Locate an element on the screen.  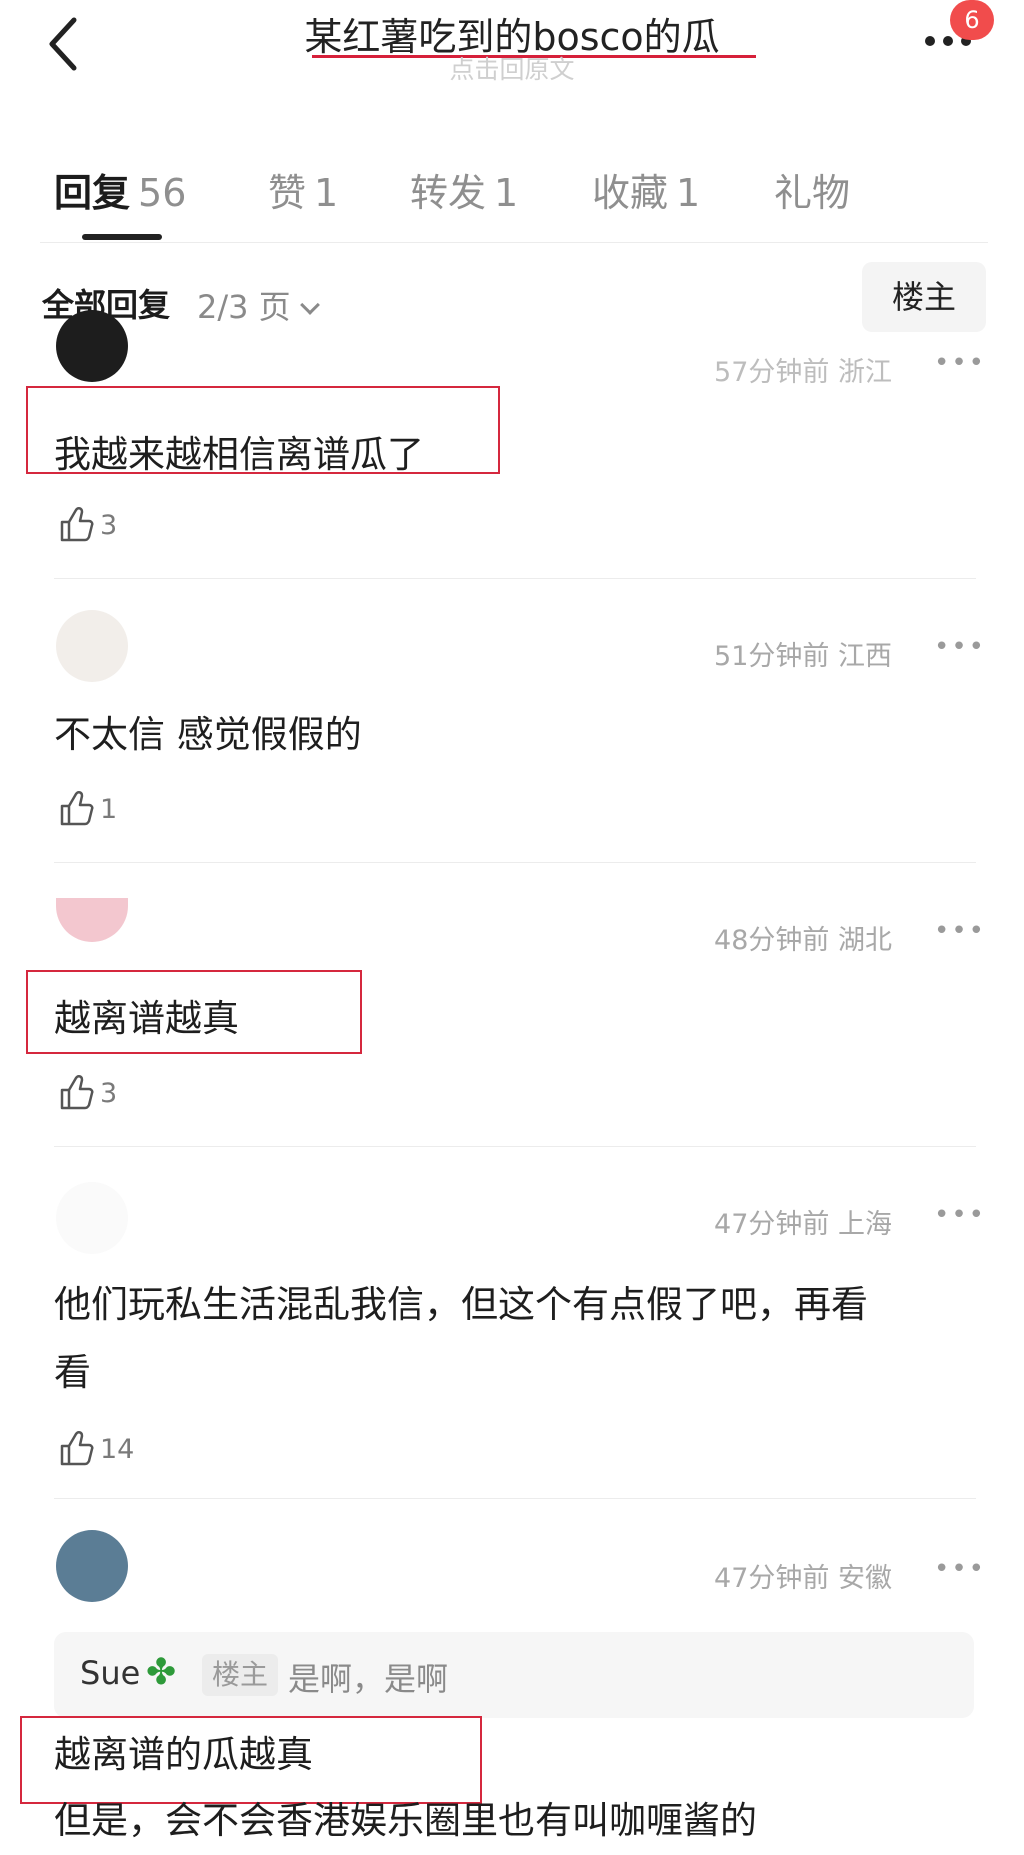
comment-text-continued: 但是，会不会香港娱乐圈里也有叫咖喱酱的 is located at coordinates (405, 1820).